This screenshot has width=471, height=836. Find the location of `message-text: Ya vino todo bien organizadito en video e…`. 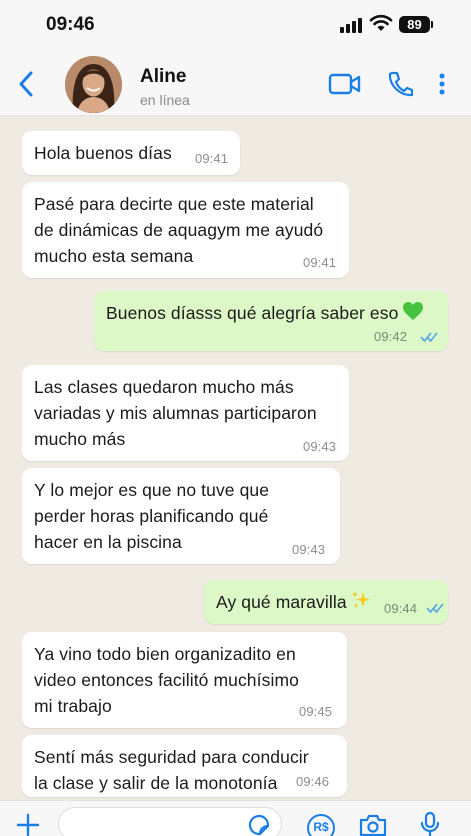

message-text: Ya vino todo bien organizadito en video e… is located at coordinates (166, 680).